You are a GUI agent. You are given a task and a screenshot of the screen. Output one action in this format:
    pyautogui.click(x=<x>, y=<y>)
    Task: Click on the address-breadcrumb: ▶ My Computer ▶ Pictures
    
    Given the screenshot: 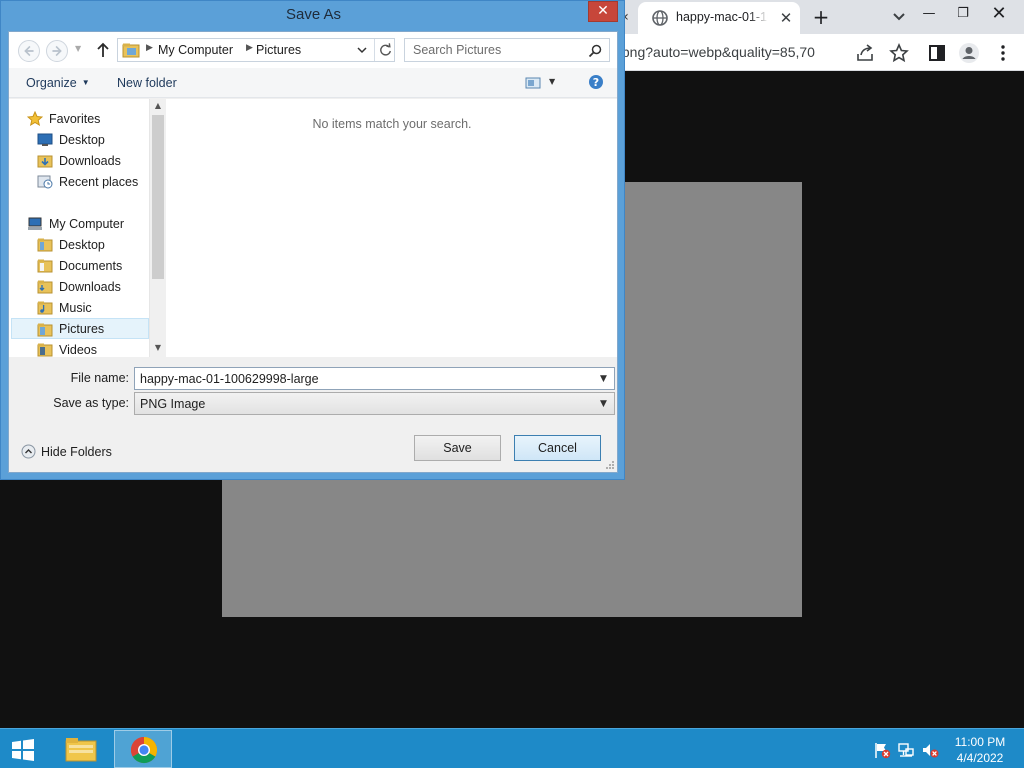 What is the action you would take?
    pyautogui.click(x=256, y=50)
    